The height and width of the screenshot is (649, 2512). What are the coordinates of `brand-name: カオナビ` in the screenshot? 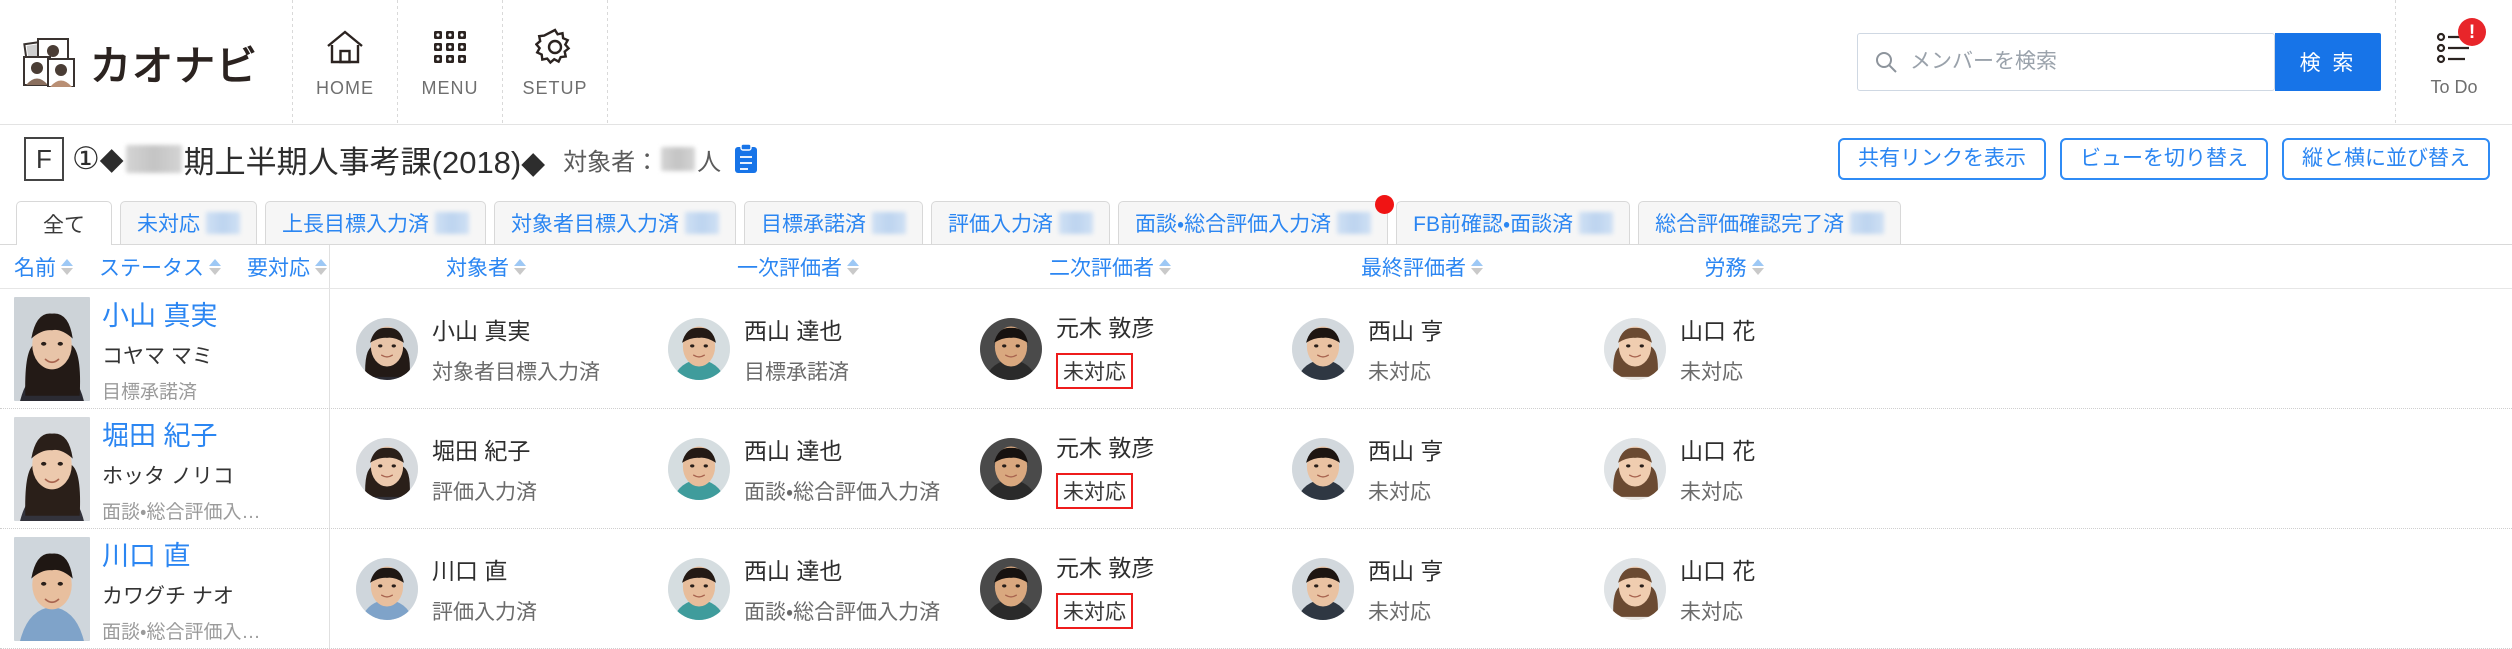 It's located at (174, 66).